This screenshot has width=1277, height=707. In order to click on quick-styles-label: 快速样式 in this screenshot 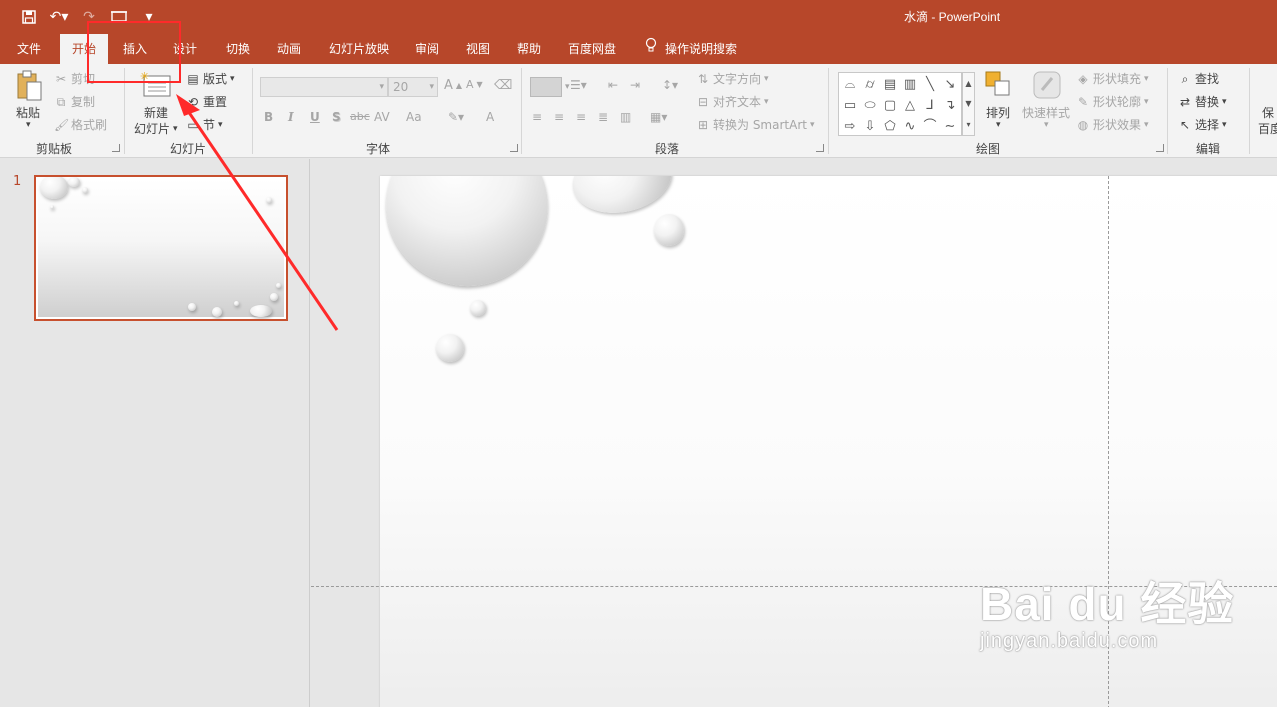, I will do `click(1046, 113)`.